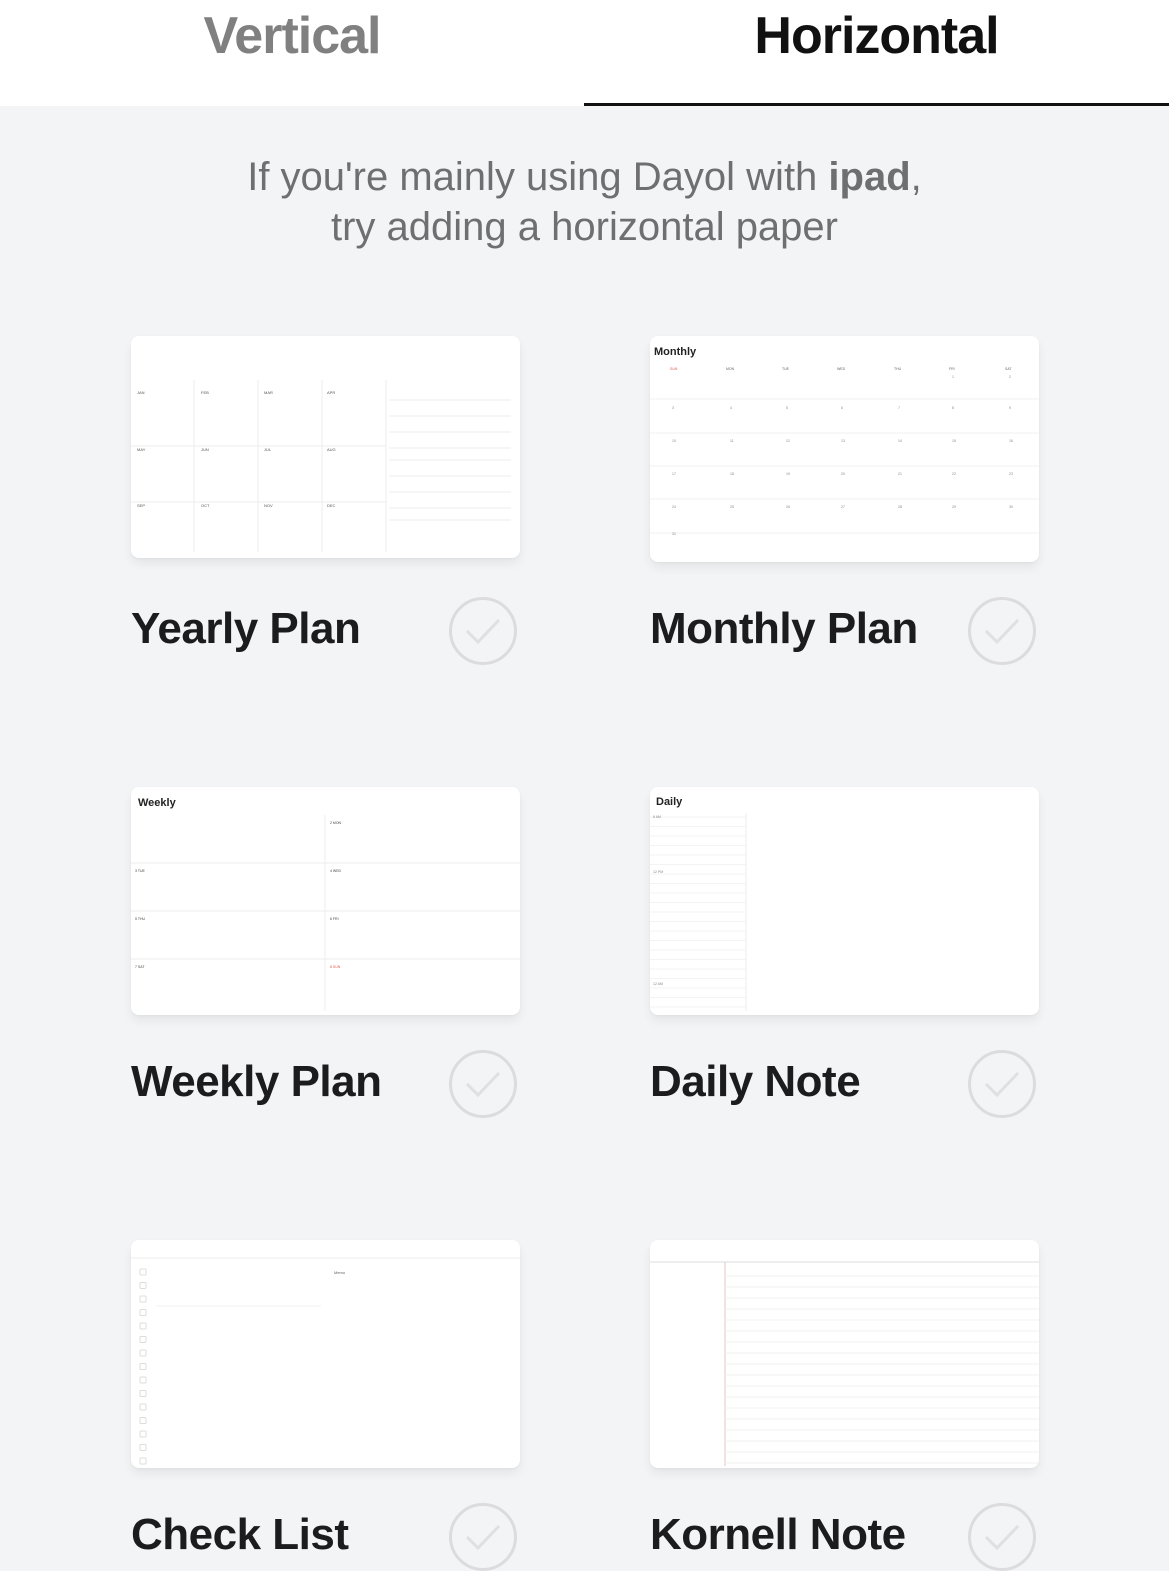  Describe the element at coordinates (675, 352) in the screenshot. I see `monthly-heading: Monthly` at that location.